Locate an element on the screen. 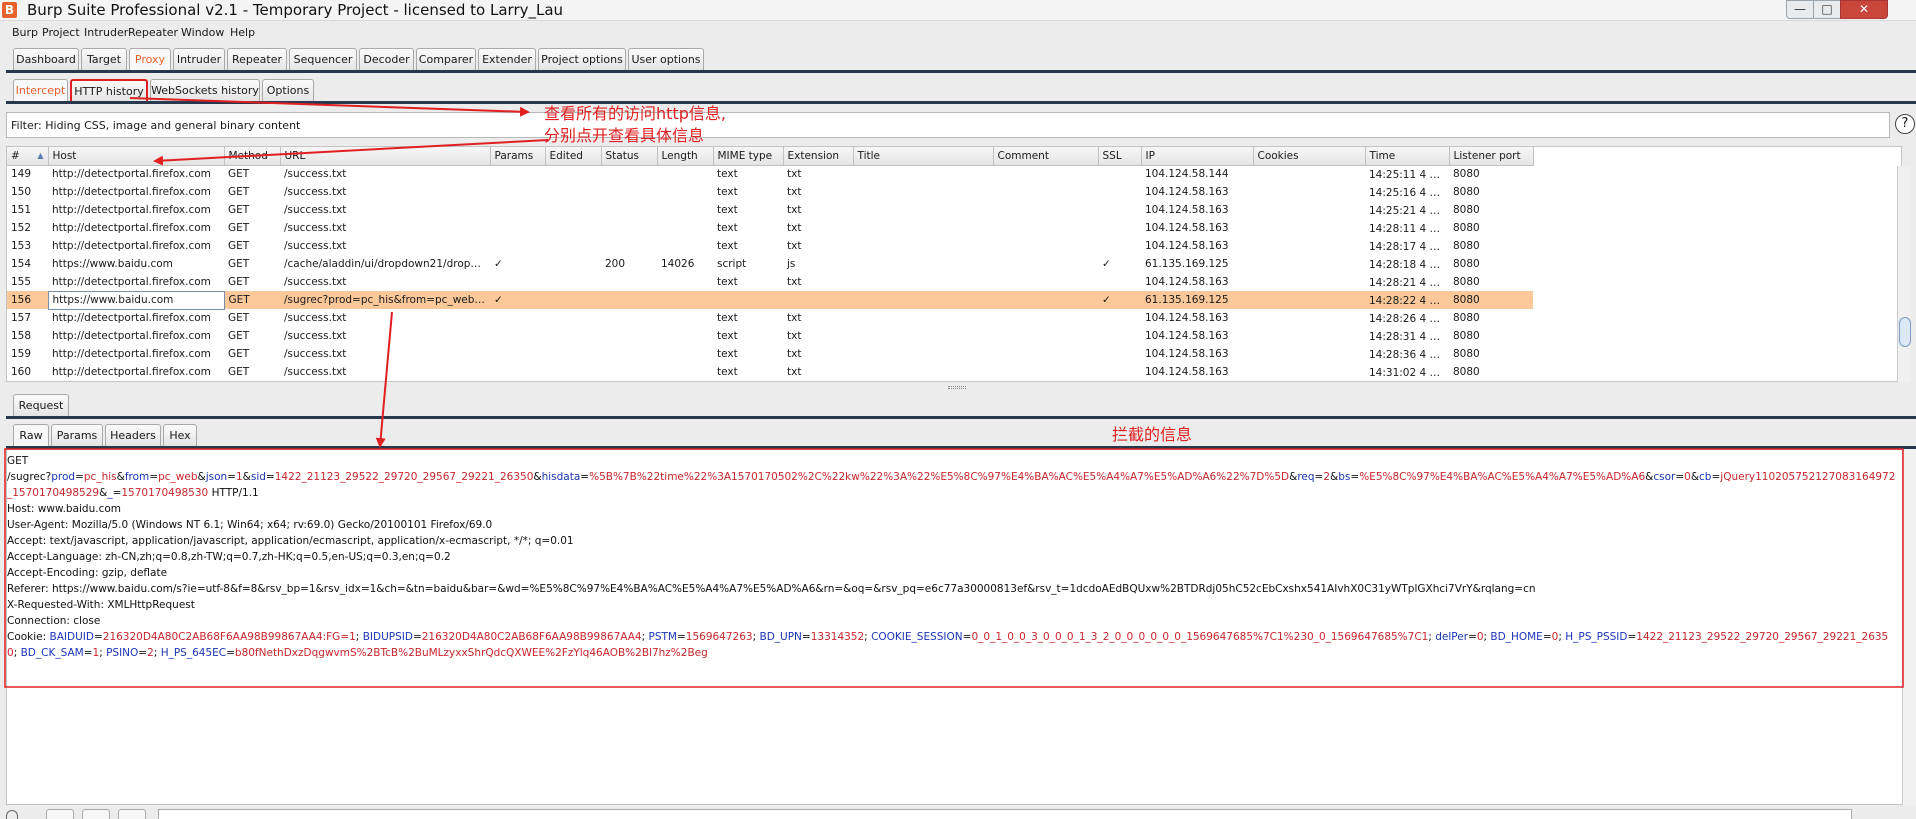 Image resolution: width=1916 pixels, height=819 pixels. search-input is located at coordinates (1005, 814).